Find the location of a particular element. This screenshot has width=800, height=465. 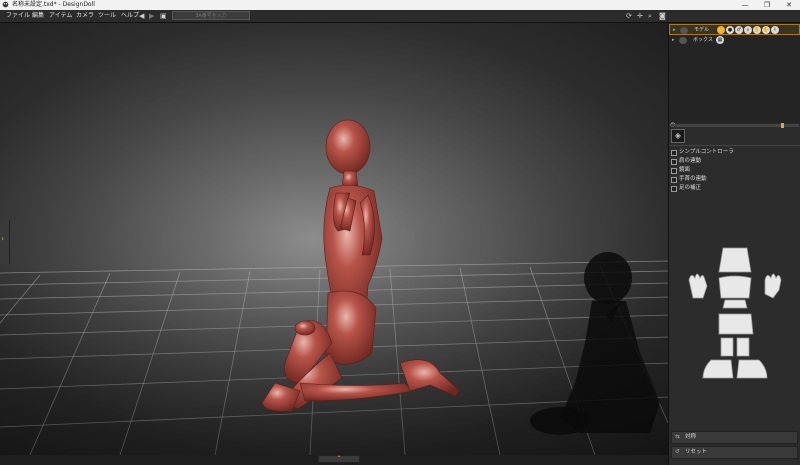

pose-tool-icon: ✋ is located at coordinates (721, 30).